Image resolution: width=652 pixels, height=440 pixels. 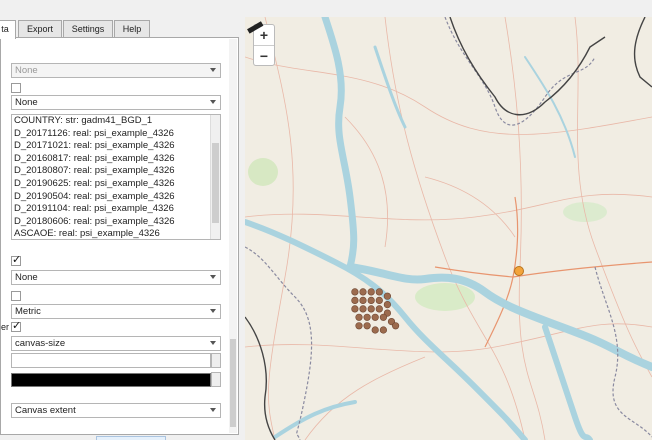 I want to click on option-label: er, so click(x=5, y=327).